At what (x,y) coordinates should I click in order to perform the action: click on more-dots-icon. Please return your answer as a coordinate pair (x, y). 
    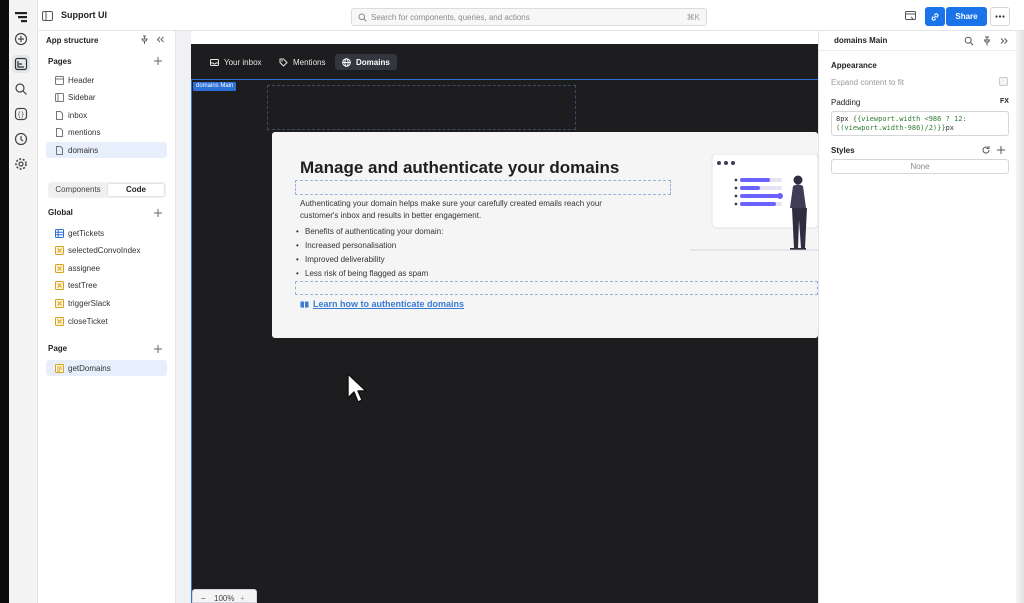
    Looking at the image, I should click on (1000, 16).